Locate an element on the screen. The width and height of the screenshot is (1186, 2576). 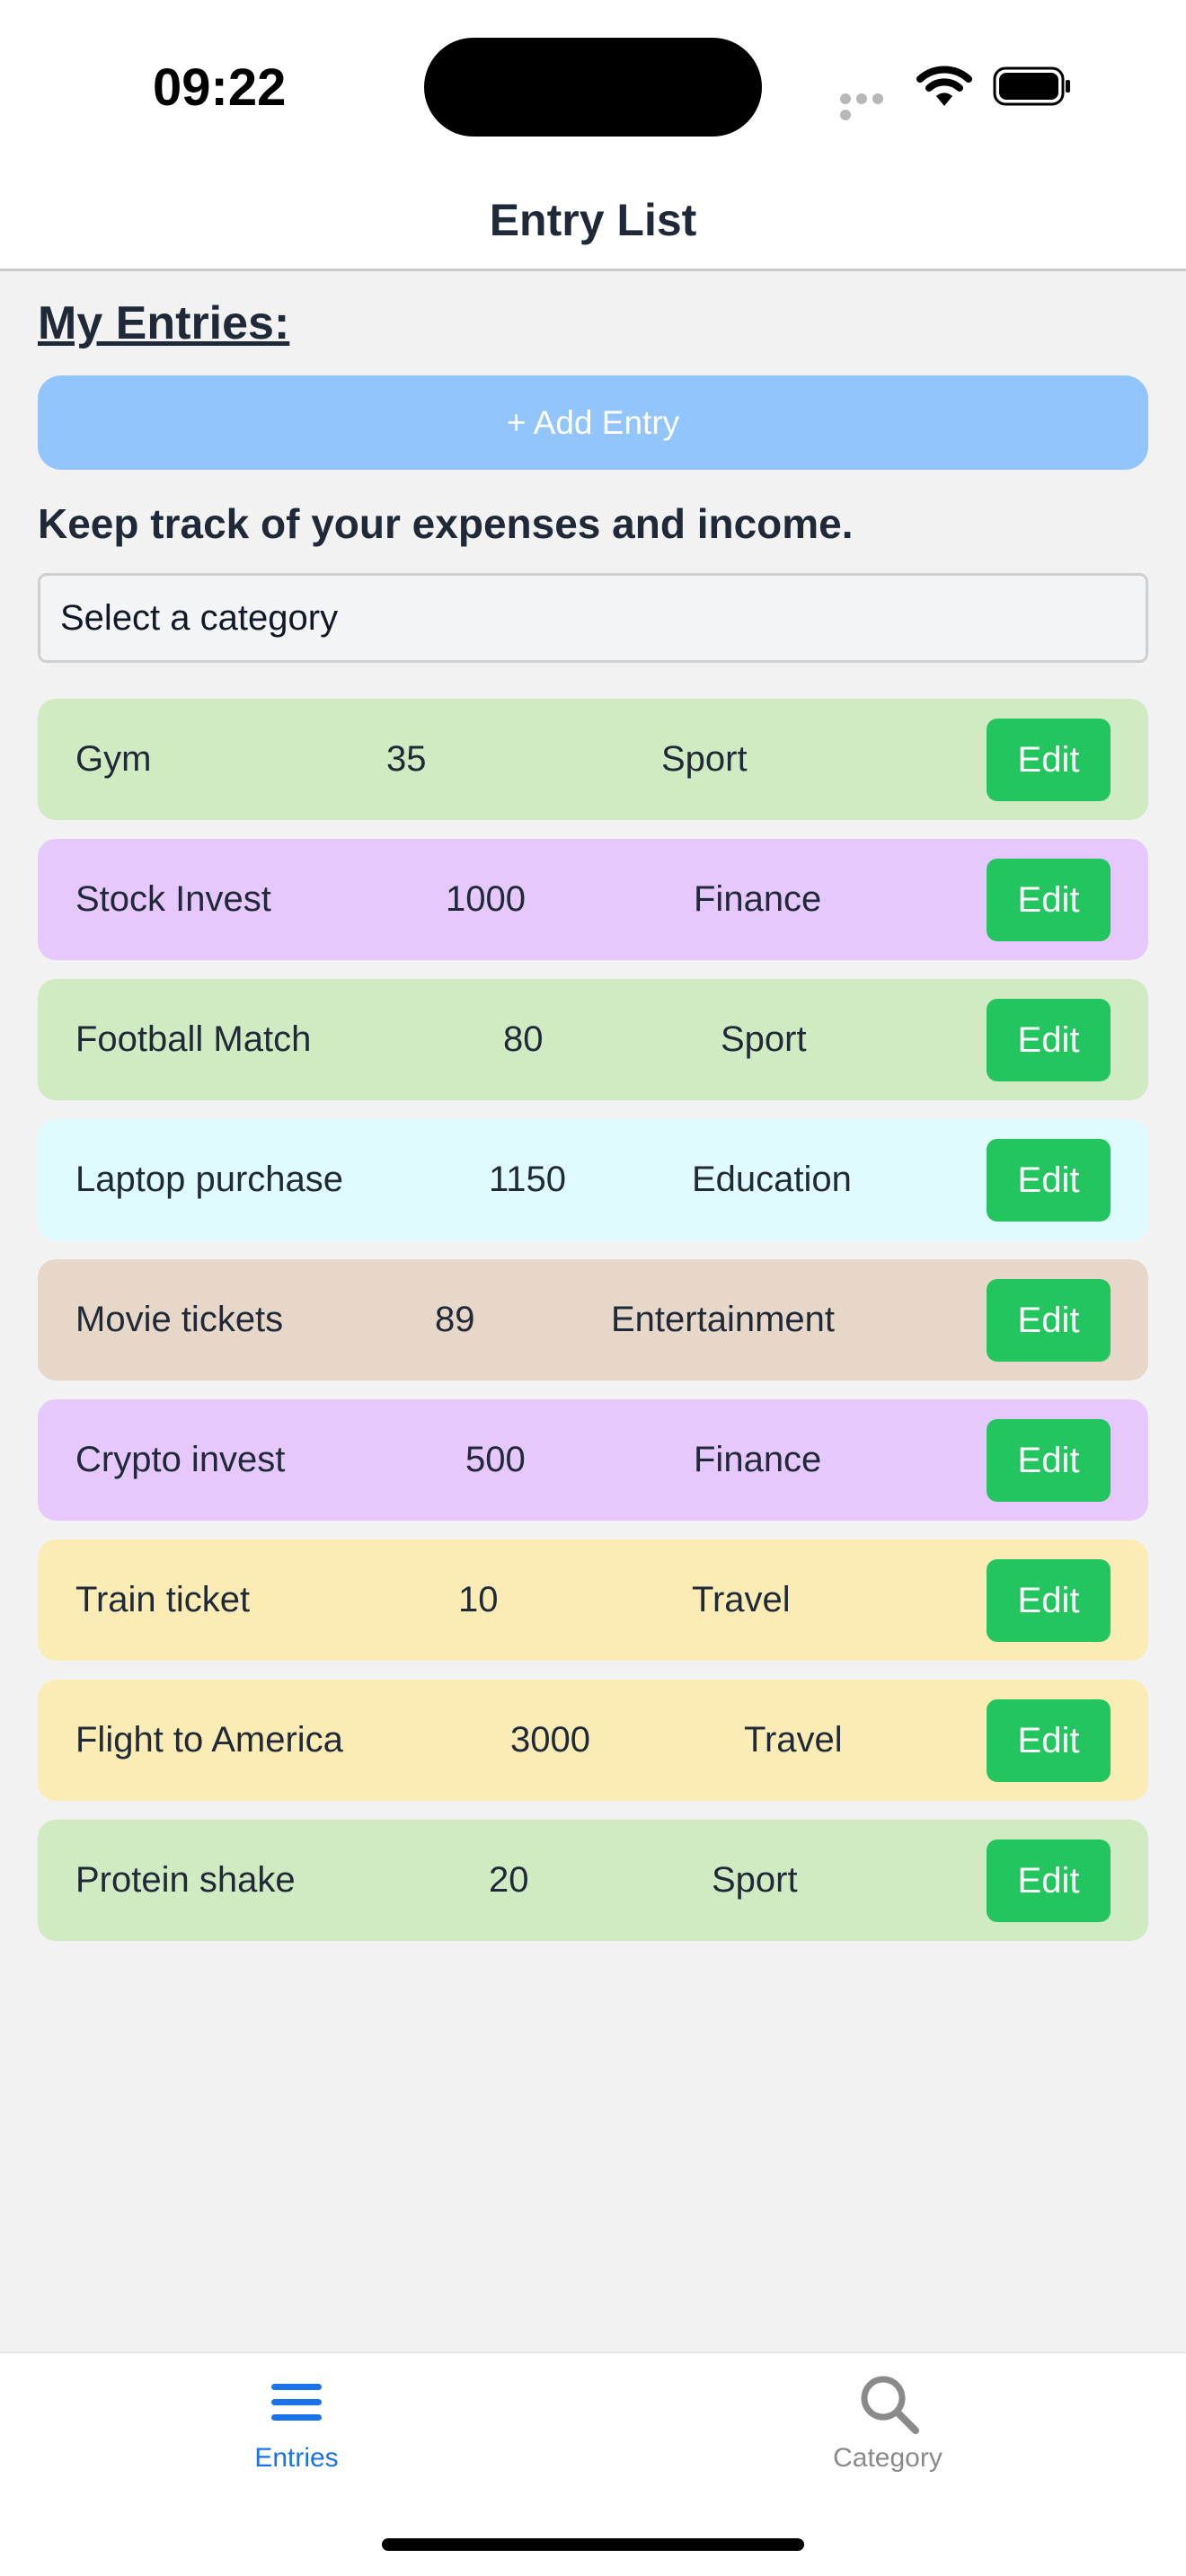
entry-category: Entertainment is located at coordinates (723, 1319).